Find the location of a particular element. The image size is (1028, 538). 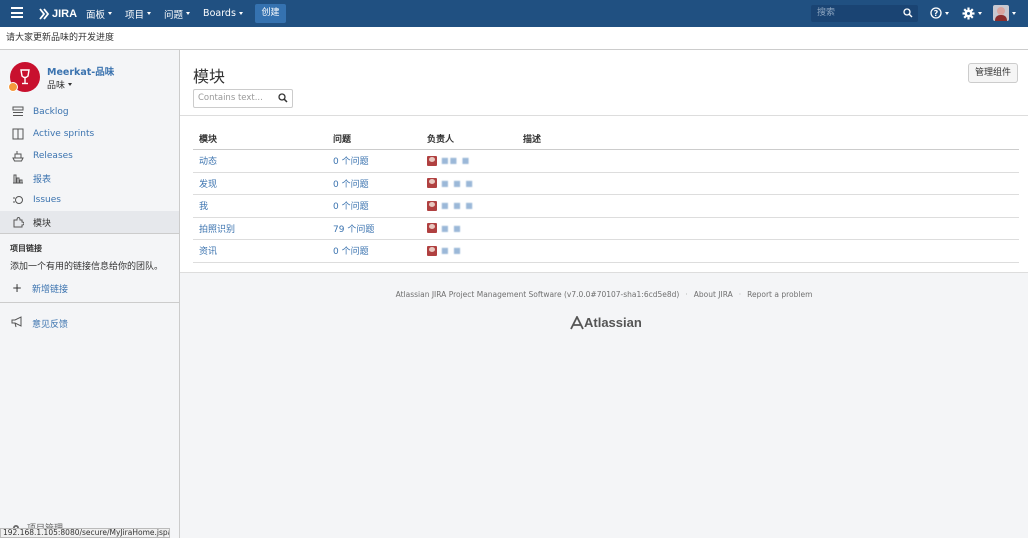

menu-icon is located at coordinates (17, 12).